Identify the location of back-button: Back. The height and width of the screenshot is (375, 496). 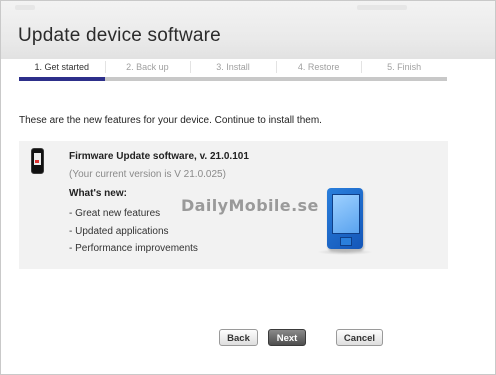
(238, 337).